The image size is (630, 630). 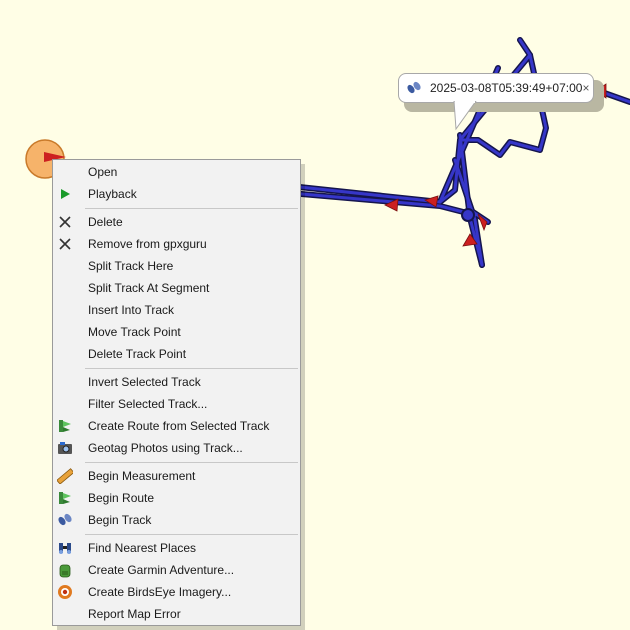 I want to click on menu-item-invert-selected-track: Invert Selected Track, so click(x=176, y=382).